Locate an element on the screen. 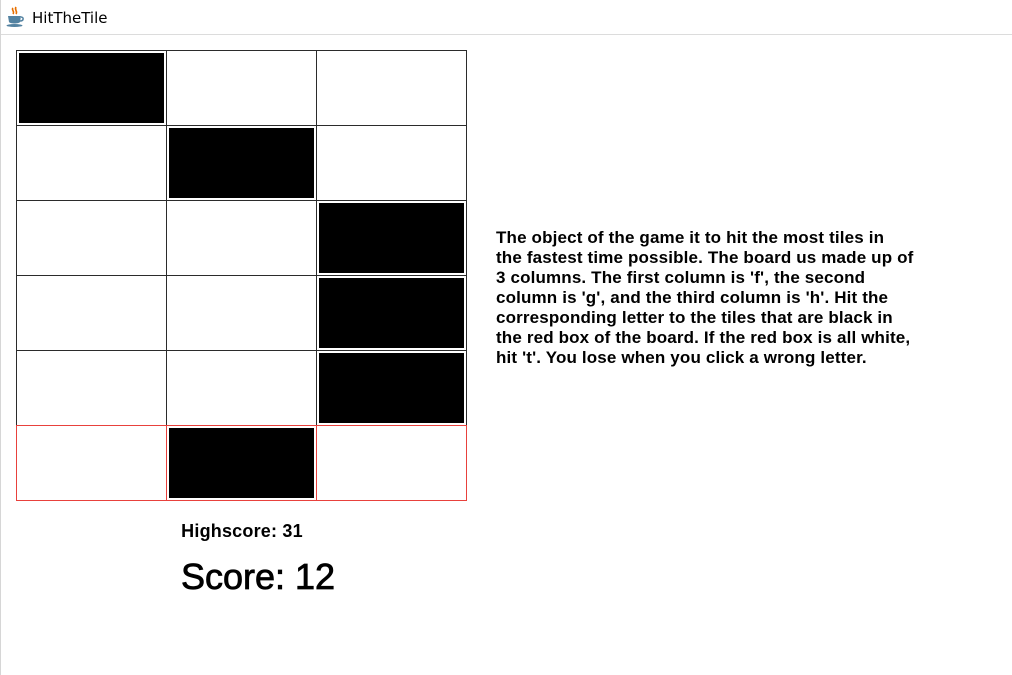 The image size is (1012, 675). tile-r0-c2 is located at coordinates (391, 88).